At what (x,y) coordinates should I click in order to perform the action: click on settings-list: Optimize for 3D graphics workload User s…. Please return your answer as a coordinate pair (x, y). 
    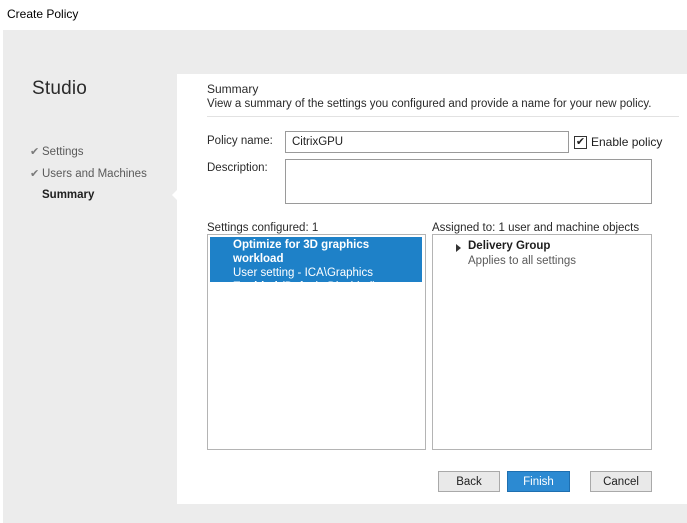
    Looking at the image, I should click on (316, 342).